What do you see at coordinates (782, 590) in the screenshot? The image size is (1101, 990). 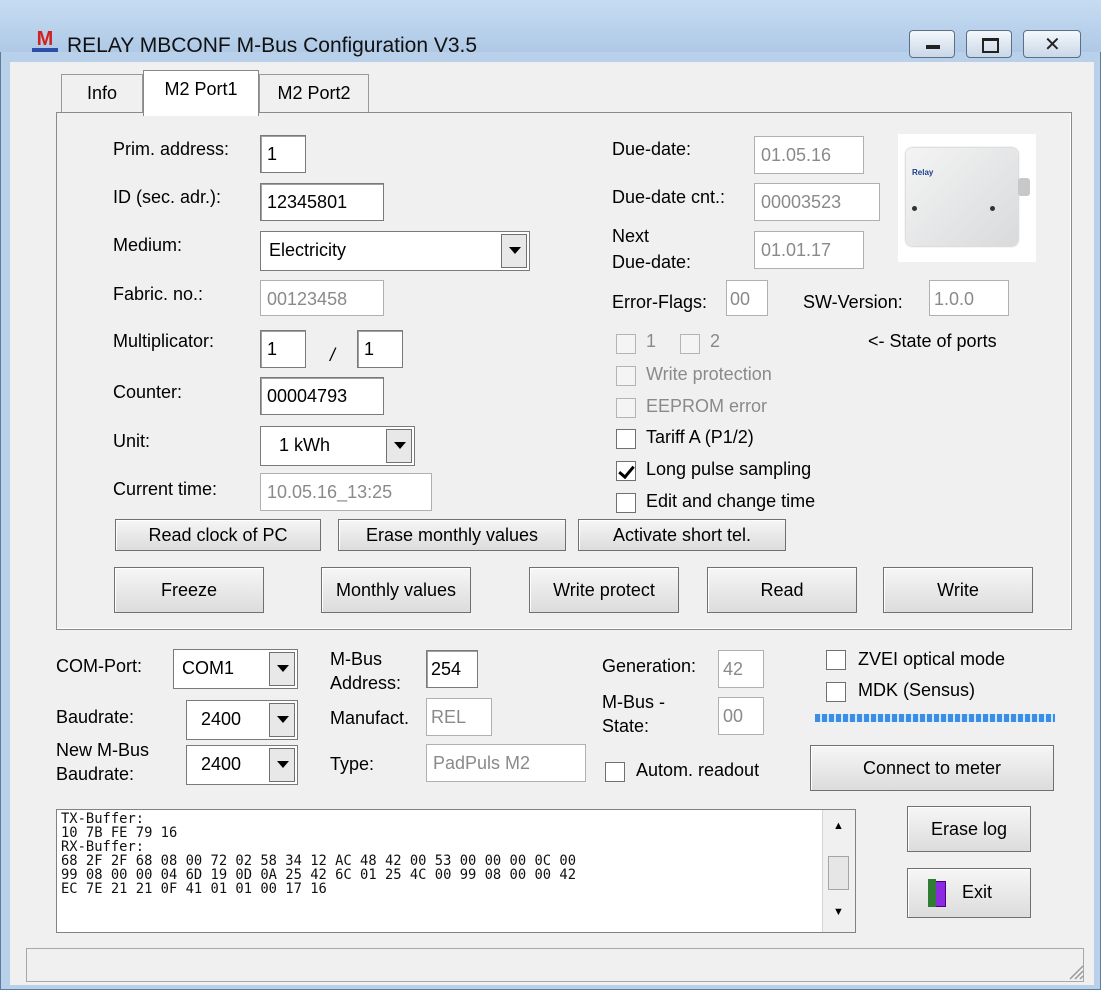 I see `read-button: Read` at bounding box center [782, 590].